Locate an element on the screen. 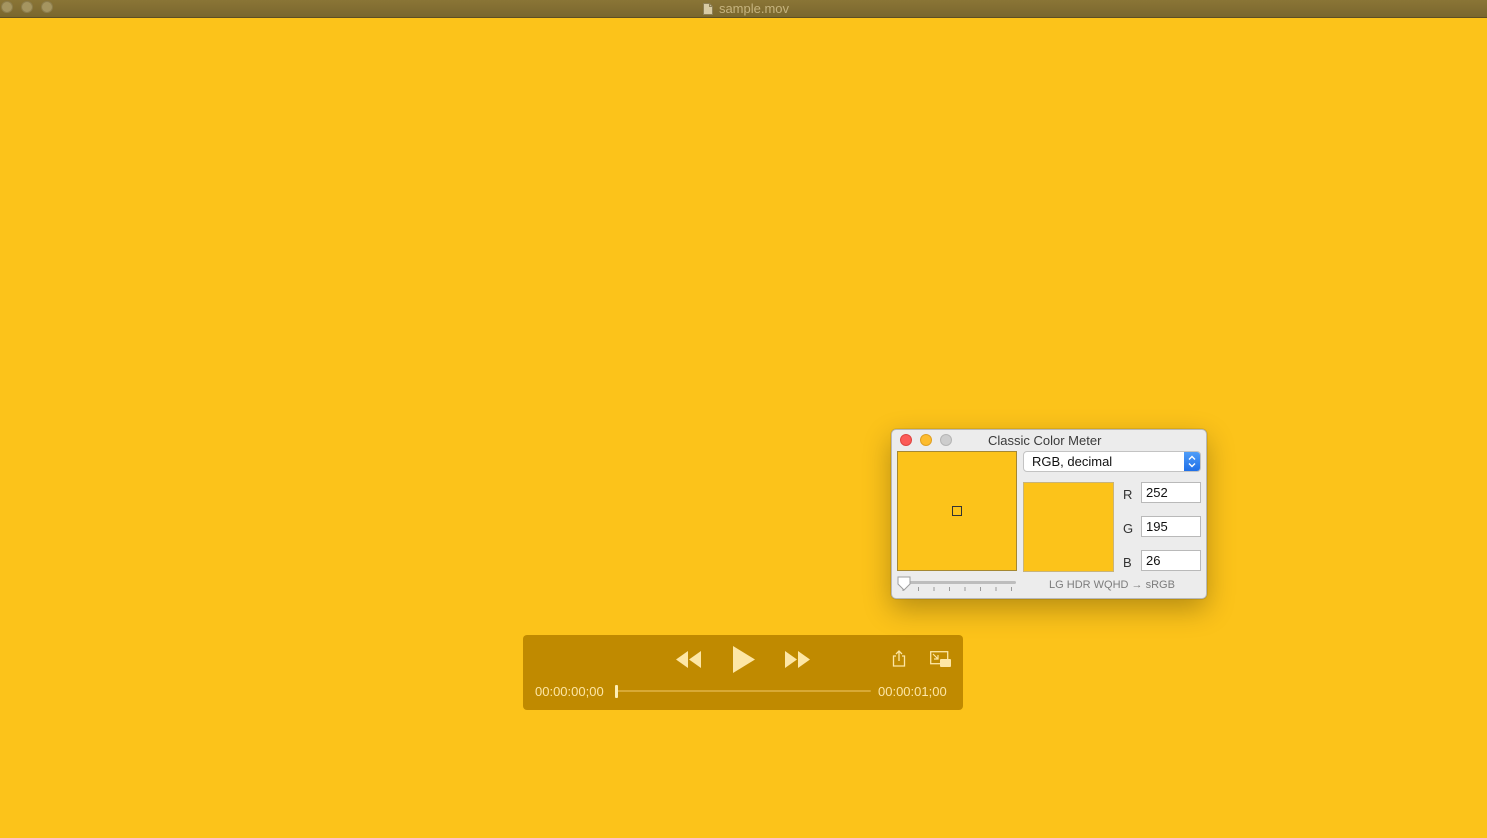 The image size is (1487, 838). red-value-field: 252 is located at coordinates (1171, 492).